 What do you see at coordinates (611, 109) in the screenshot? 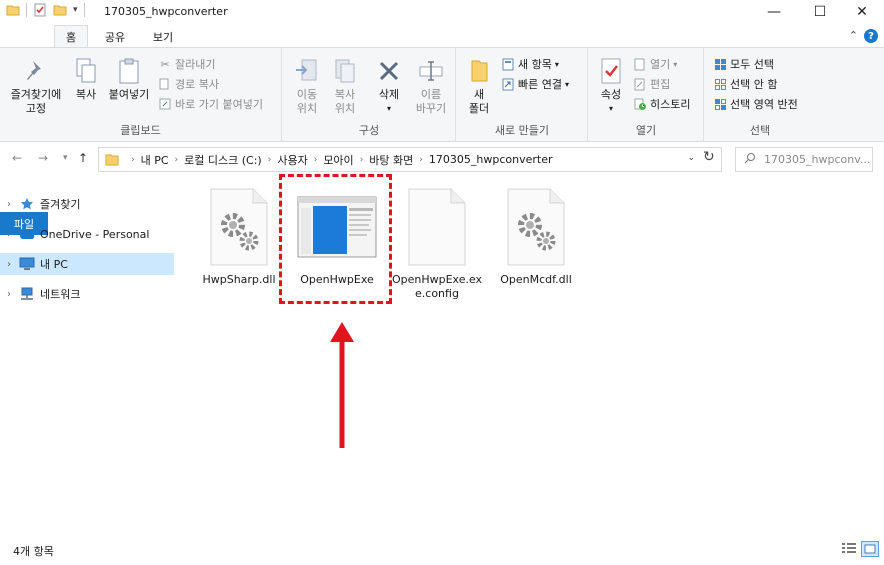
I see `properties-dropdown-icon: ▾` at bounding box center [611, 109].